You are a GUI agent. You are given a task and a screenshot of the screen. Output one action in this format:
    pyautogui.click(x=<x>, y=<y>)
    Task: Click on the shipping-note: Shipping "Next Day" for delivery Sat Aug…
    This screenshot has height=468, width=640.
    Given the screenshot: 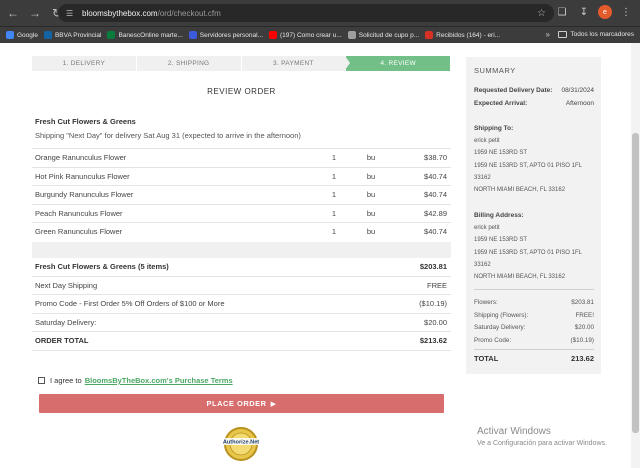 What is the action you would take?
    pyautogui.click(x=168, y=135)
    